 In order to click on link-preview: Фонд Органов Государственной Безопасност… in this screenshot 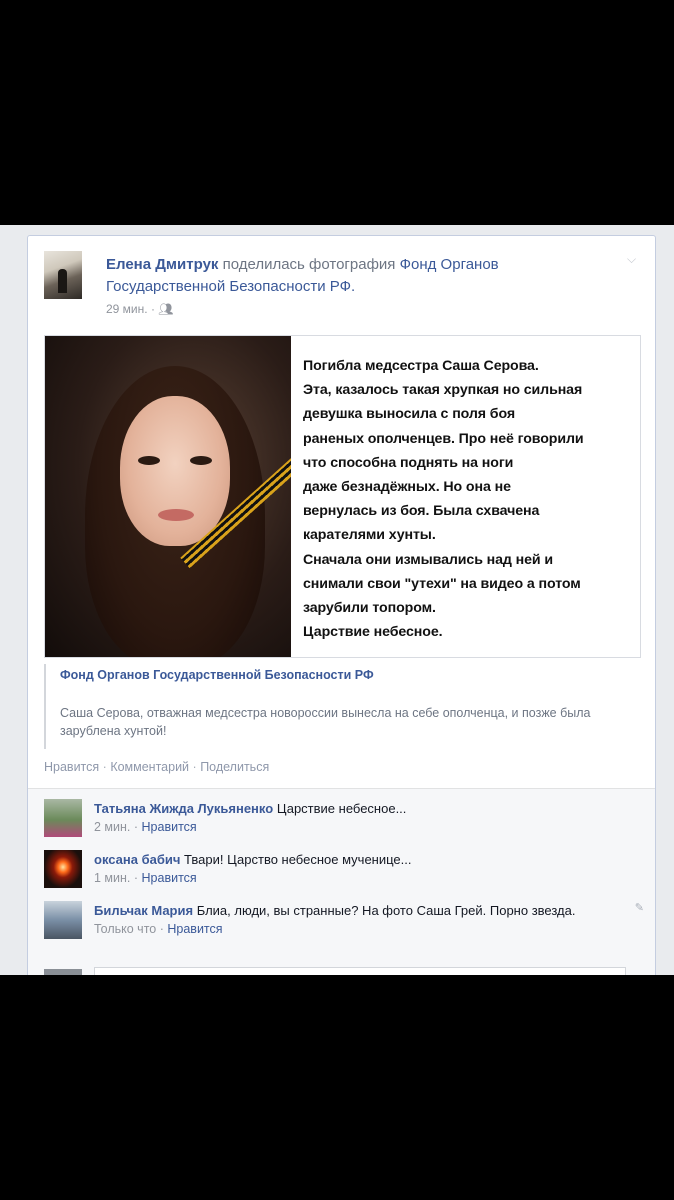, I will do `click(345, 706)`.